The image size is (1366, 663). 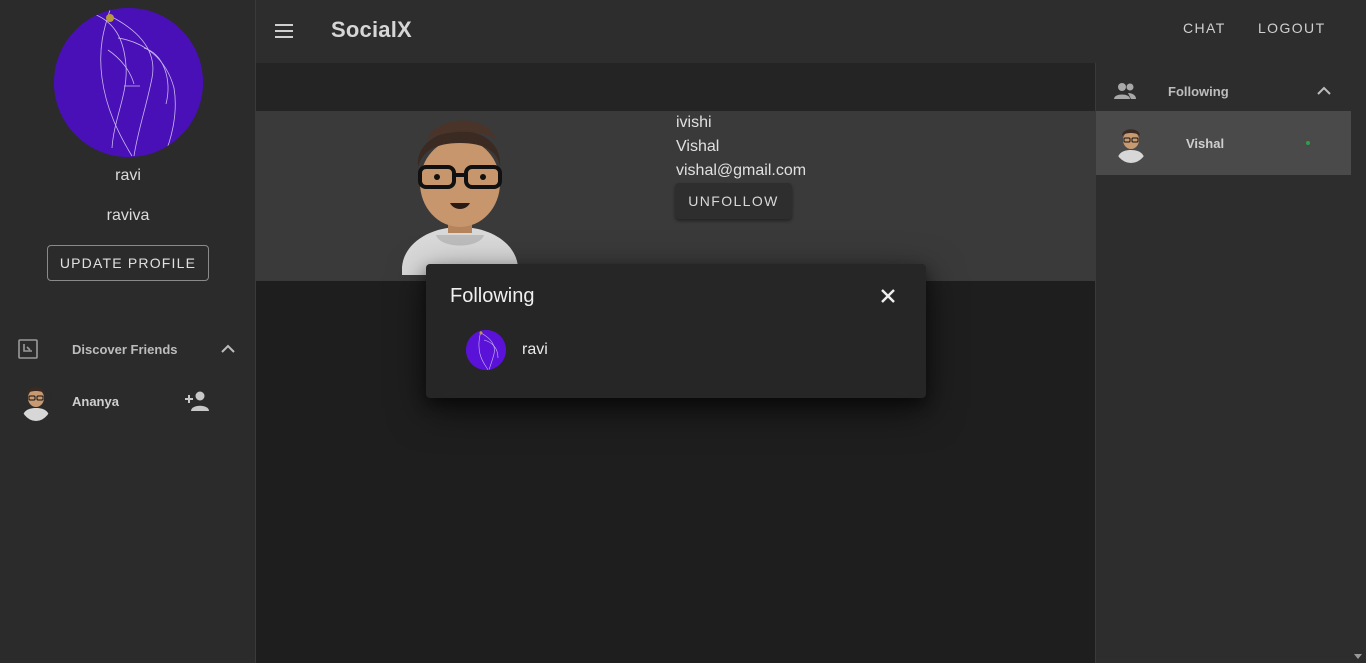 What do you see at coordinates (1198, 91) in the screenshot?
I see `following-panel-title: Following` at bounding box center [1198, 91].